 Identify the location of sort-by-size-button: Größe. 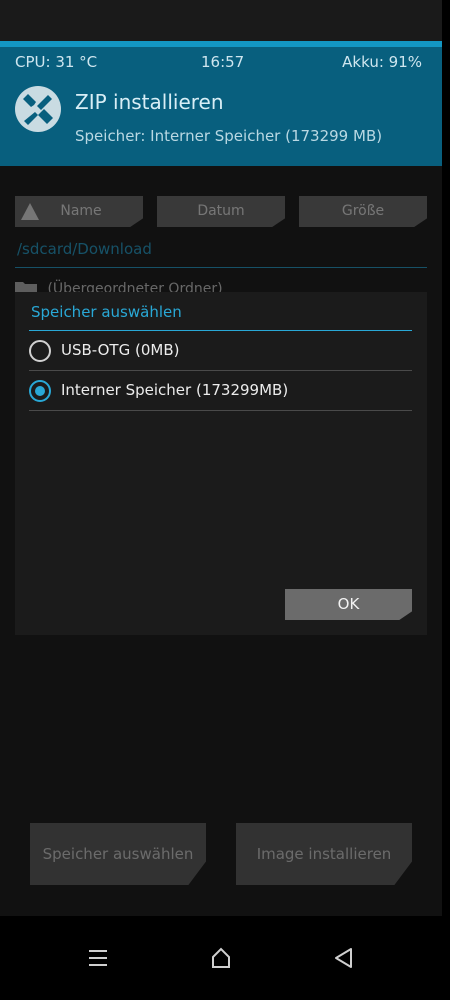
(363, 211).